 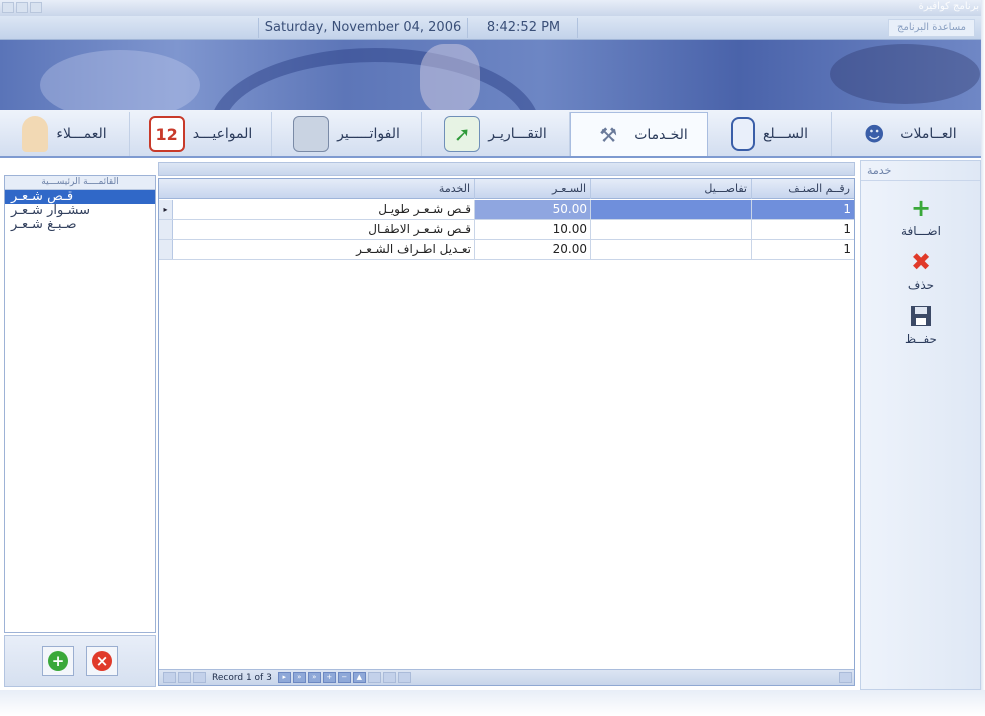 What do you see at coordinates (921, 262) in the screenshot?
I see `delete-icon: ✖` at bounding box center [921, 262].